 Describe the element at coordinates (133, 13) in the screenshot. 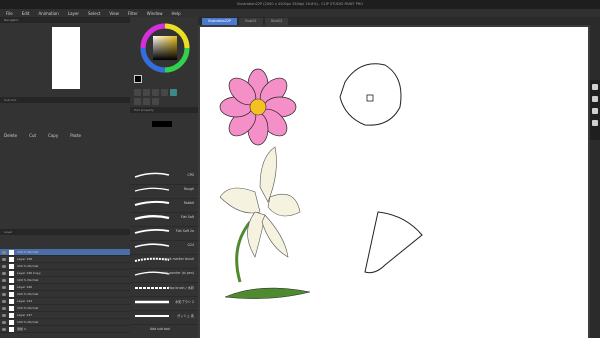

I see `menu-filter: Filter` at that location.